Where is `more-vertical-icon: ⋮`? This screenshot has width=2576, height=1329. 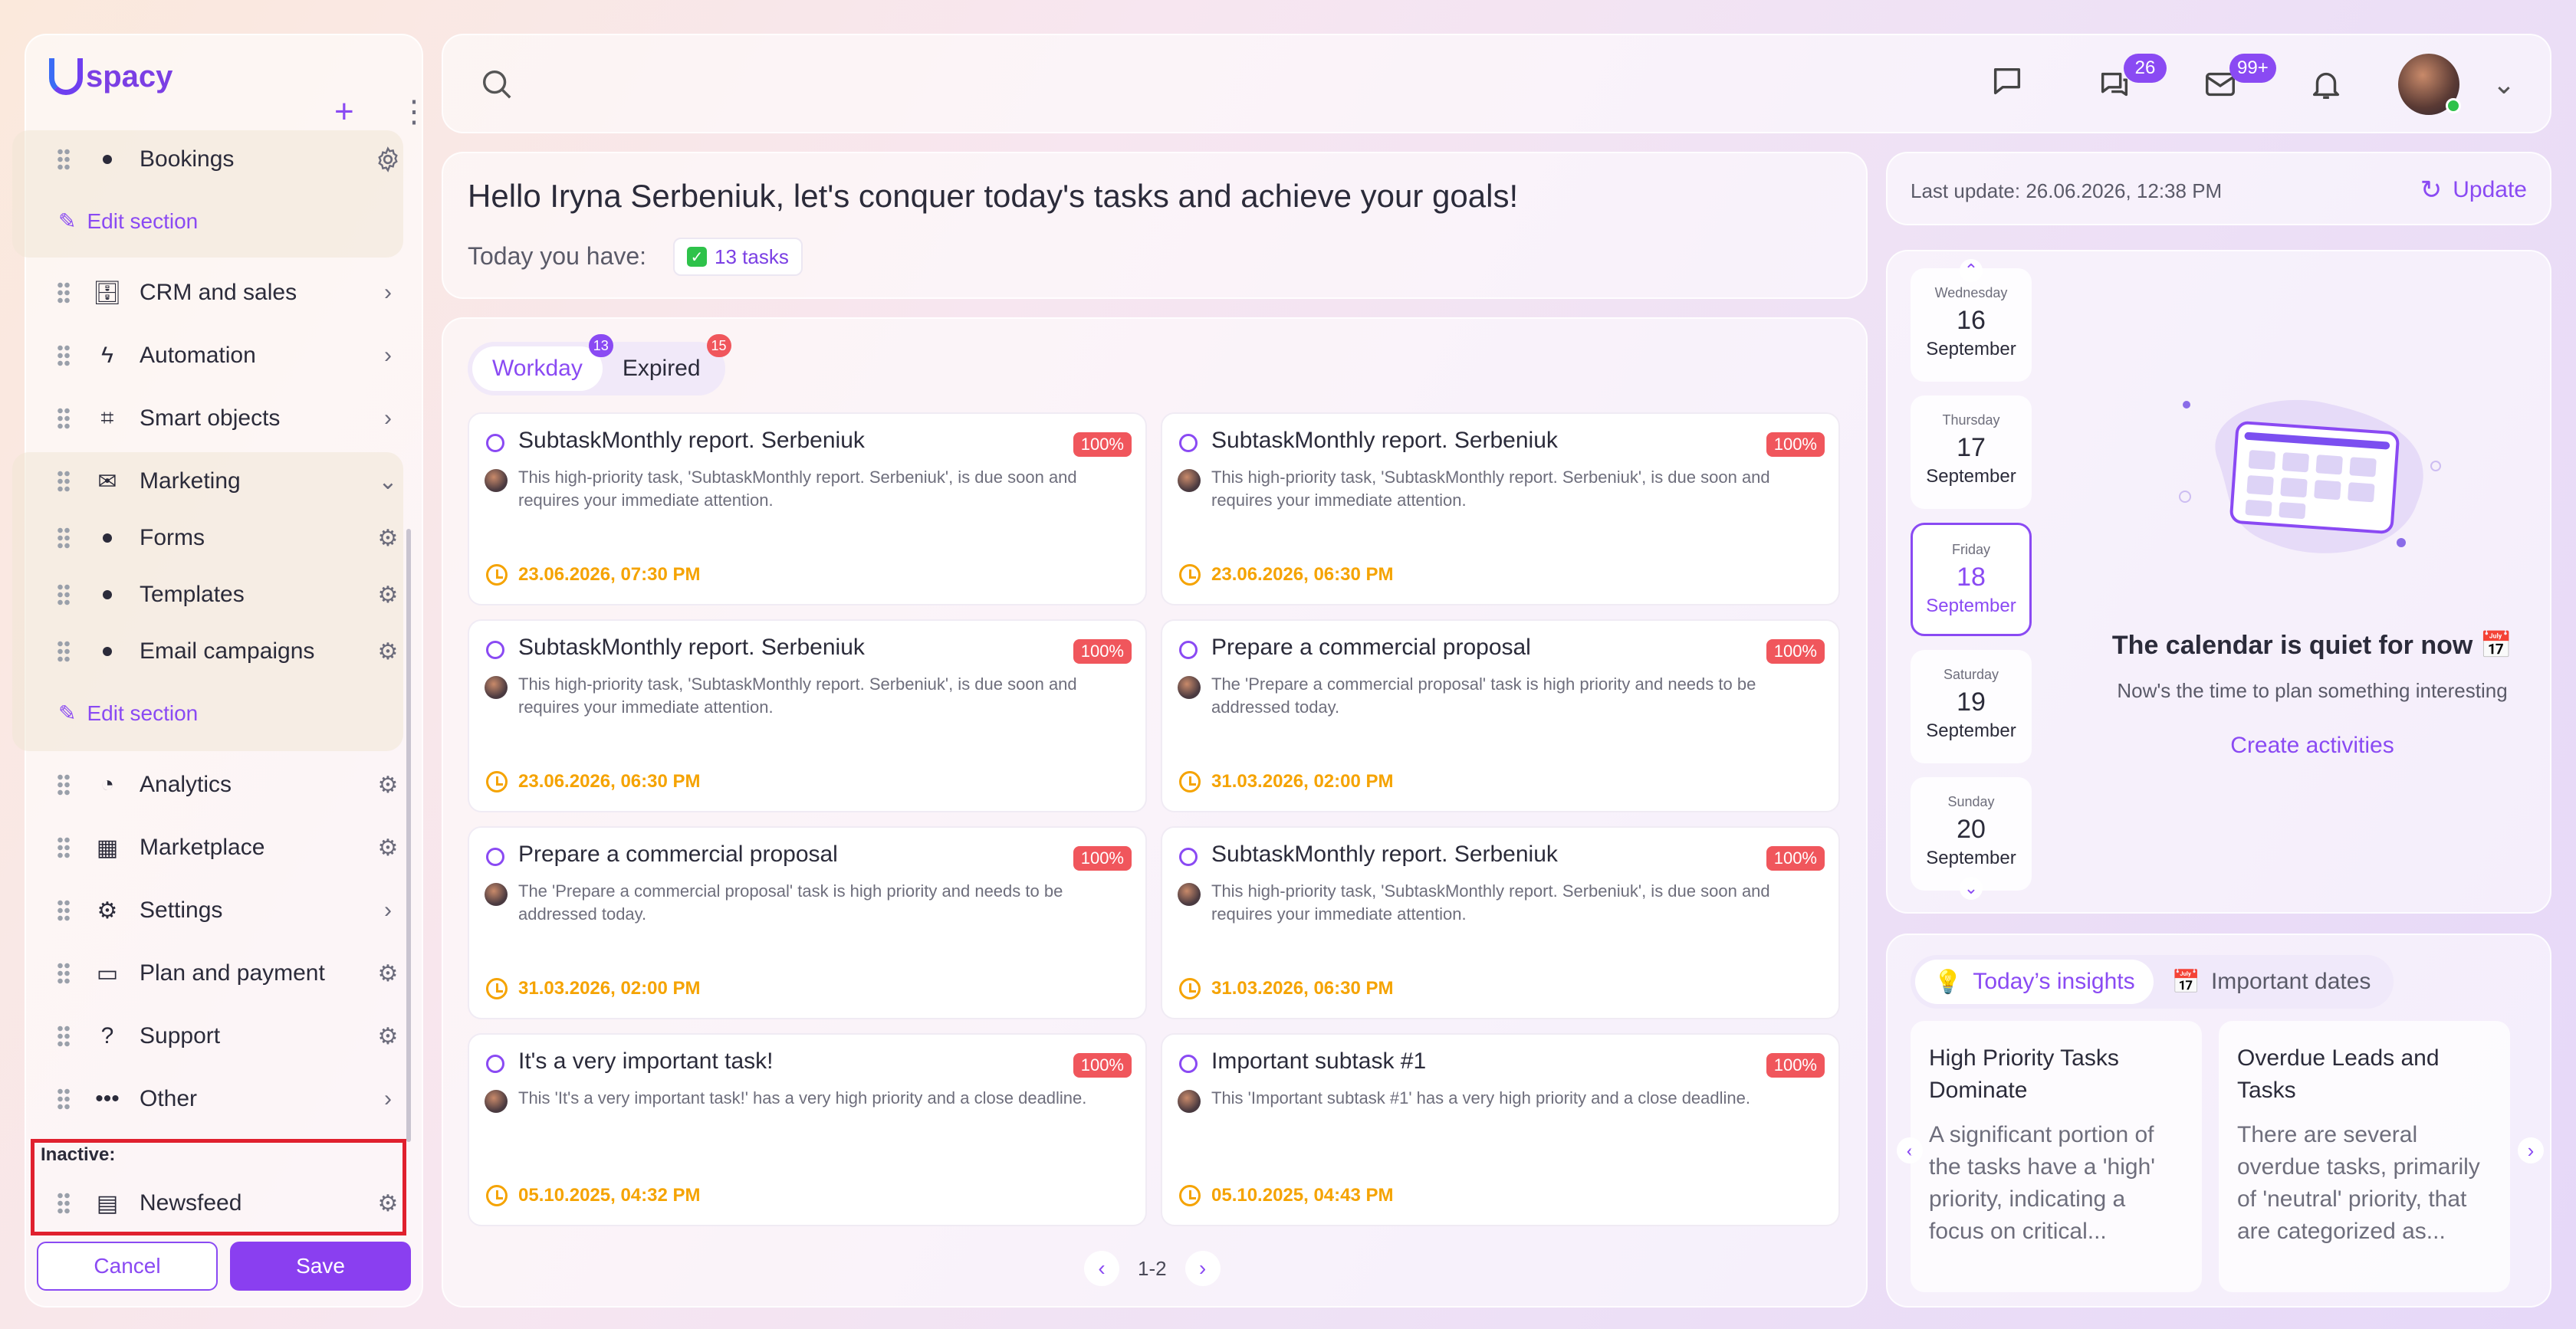
more-vertical-icon: ⋮ is located at coordinates (414, 112).